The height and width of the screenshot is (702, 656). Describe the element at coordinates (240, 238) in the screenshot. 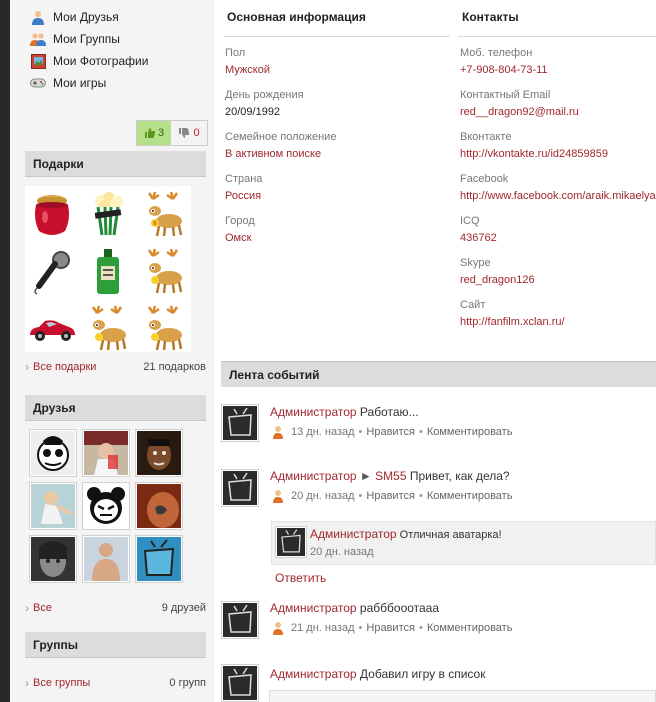

I see `city-link: Омск` at that location.